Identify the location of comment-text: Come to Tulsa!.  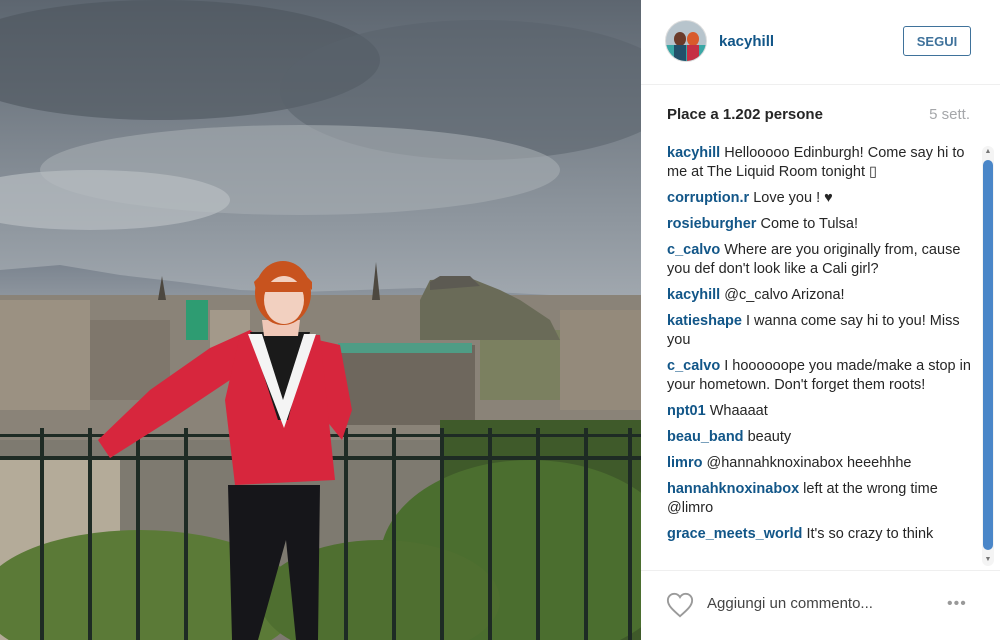
(809, 224).